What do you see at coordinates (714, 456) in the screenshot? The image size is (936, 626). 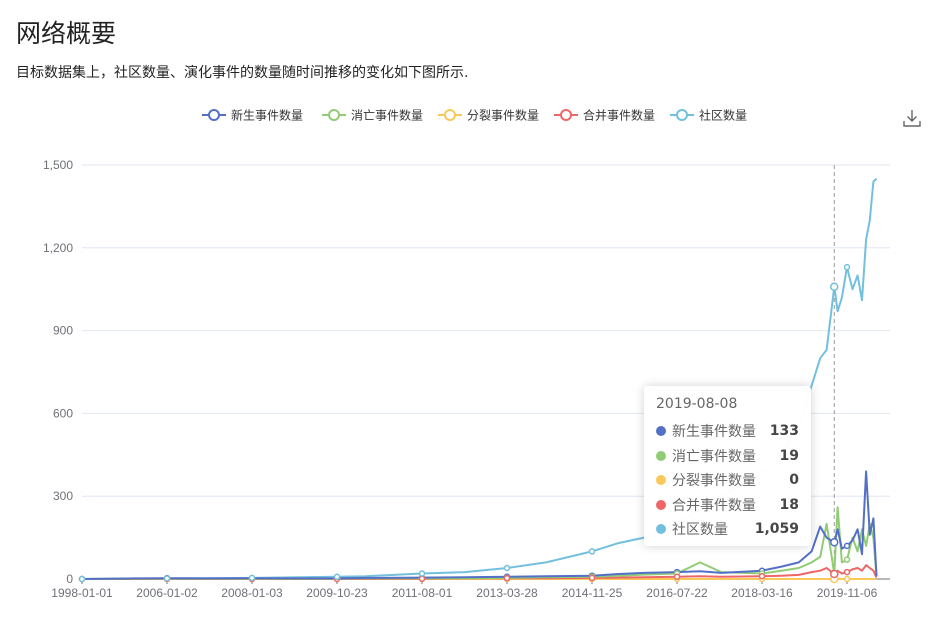 I see `tooltip-series-name: 消亡事件数量` at bounding box center [714, 456].